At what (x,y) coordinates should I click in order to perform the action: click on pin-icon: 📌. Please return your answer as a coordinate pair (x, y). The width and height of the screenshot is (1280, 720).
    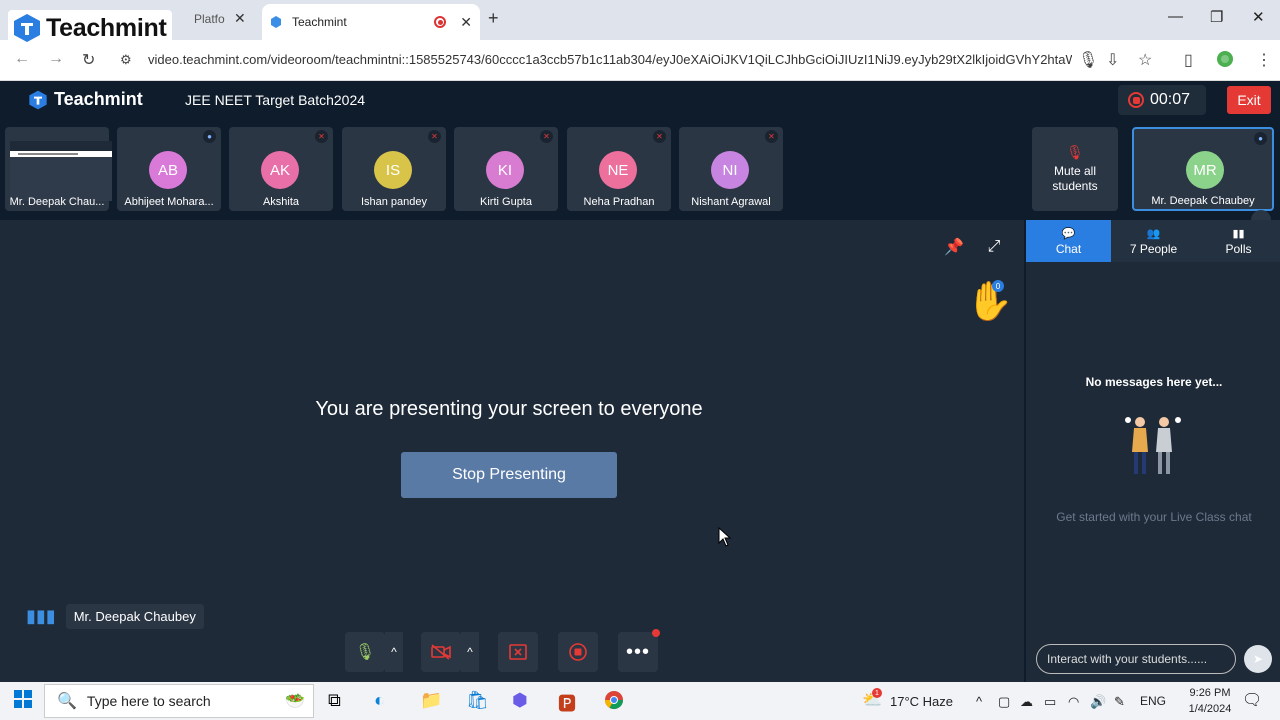
    Looking at the image, I should click on (954, 247).